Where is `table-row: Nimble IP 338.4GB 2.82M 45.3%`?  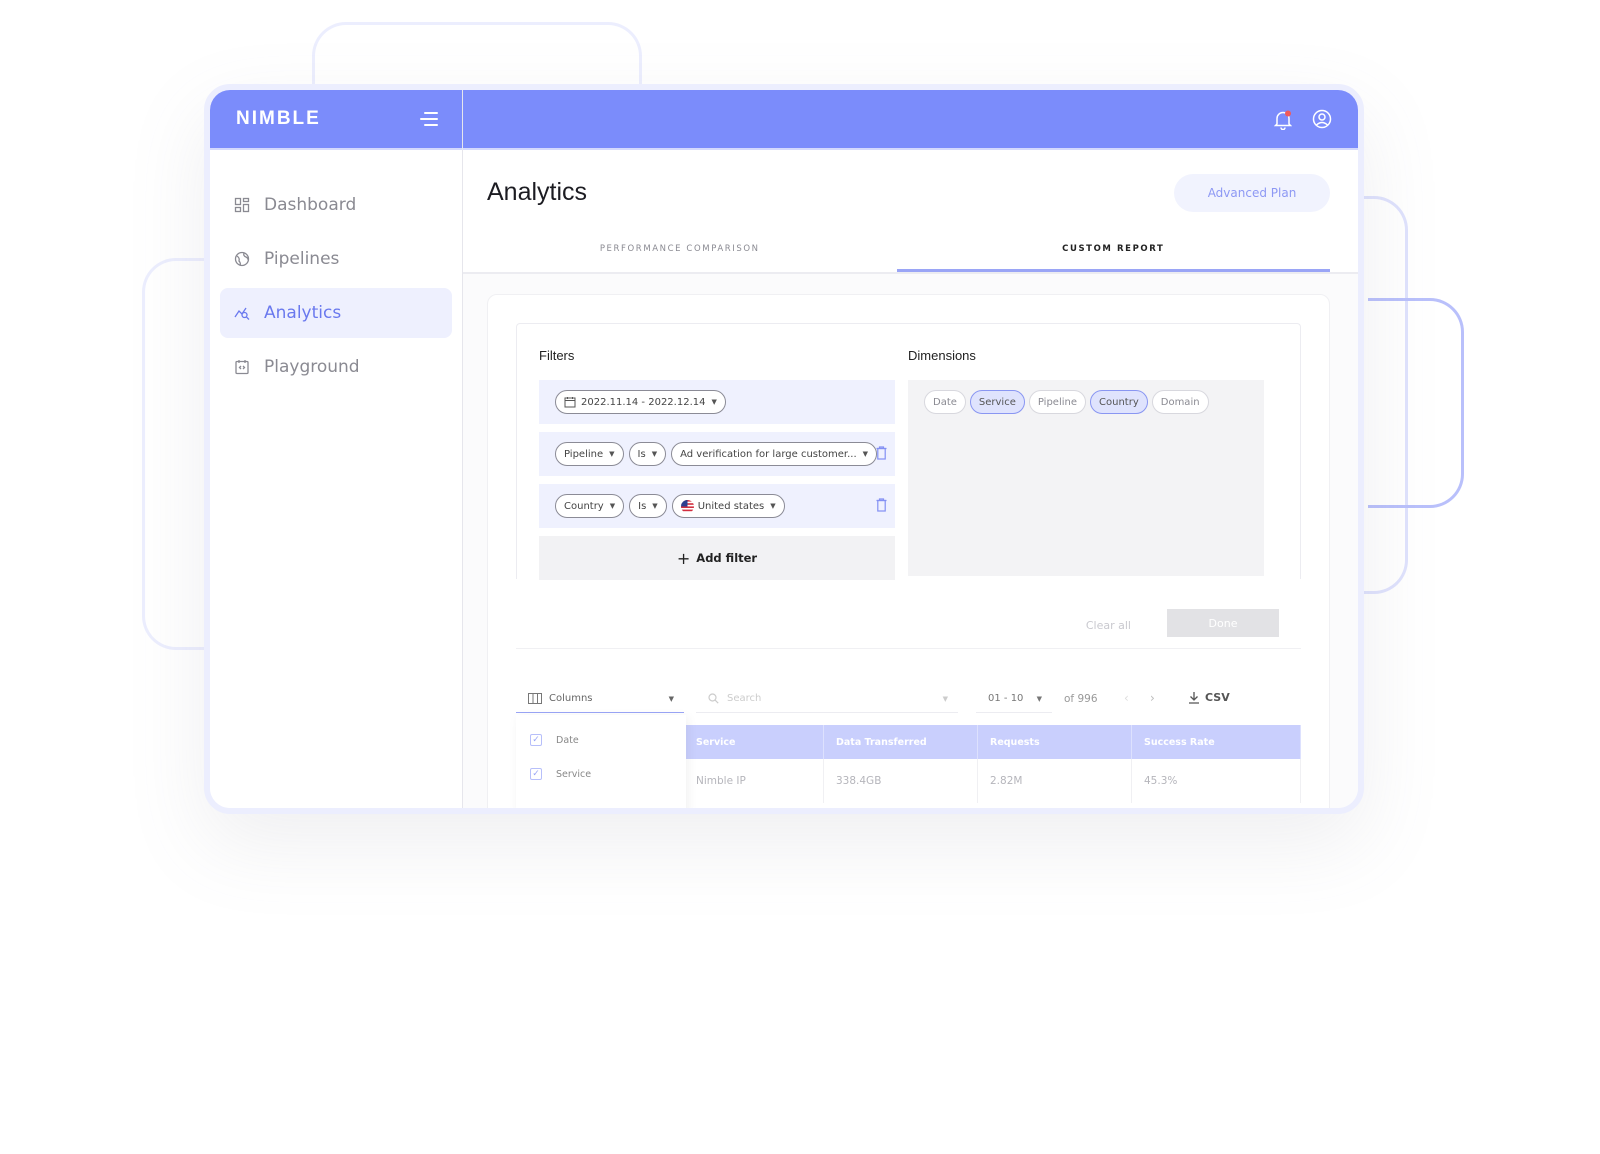
table-row: Nimble IP 338.4GB 2.82M 45.3% is located at coordinates (992, 781).